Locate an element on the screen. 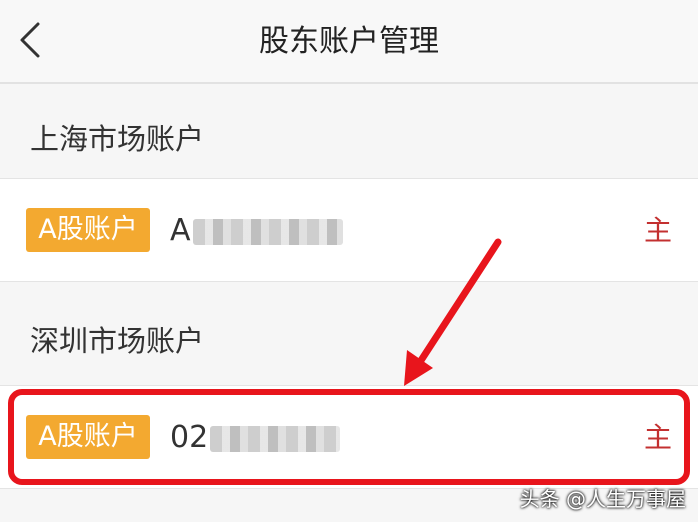  section-title: 深圳市场账户 is located at coordinates (117, 341).